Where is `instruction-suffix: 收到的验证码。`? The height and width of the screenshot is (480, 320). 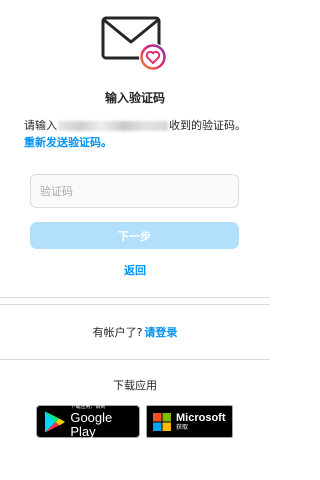 instruction-suffix: 收到的验证码。 is located at coordinates (207, 125).